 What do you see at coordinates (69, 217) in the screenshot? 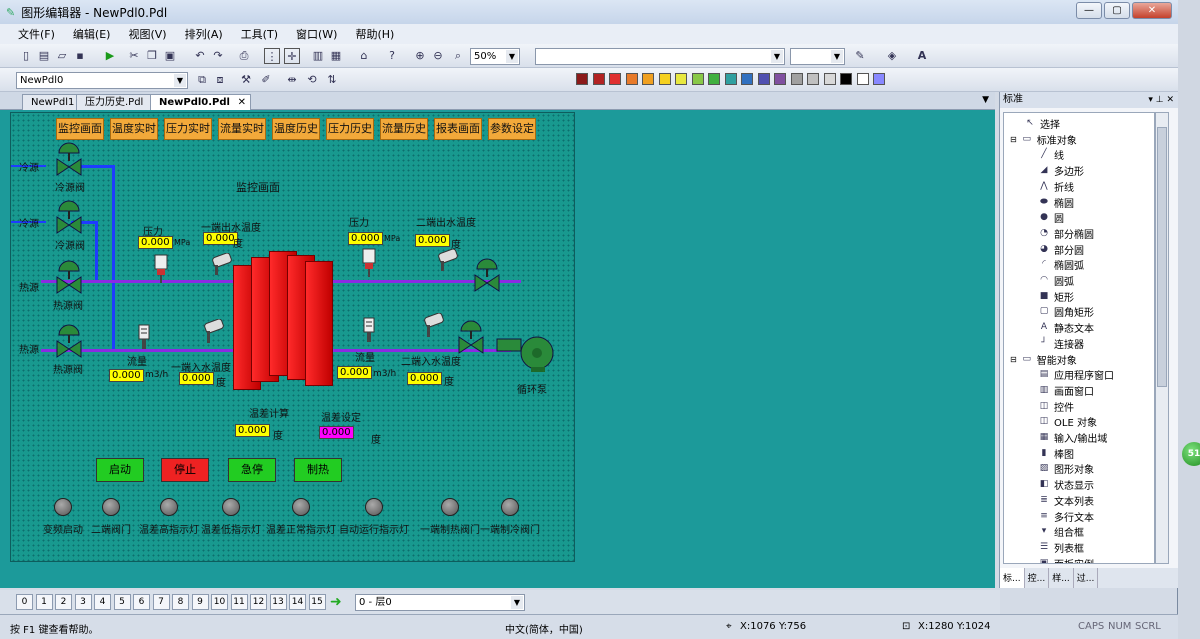
I see `cold-valve-2-icon` at bounding box center [69, 217].